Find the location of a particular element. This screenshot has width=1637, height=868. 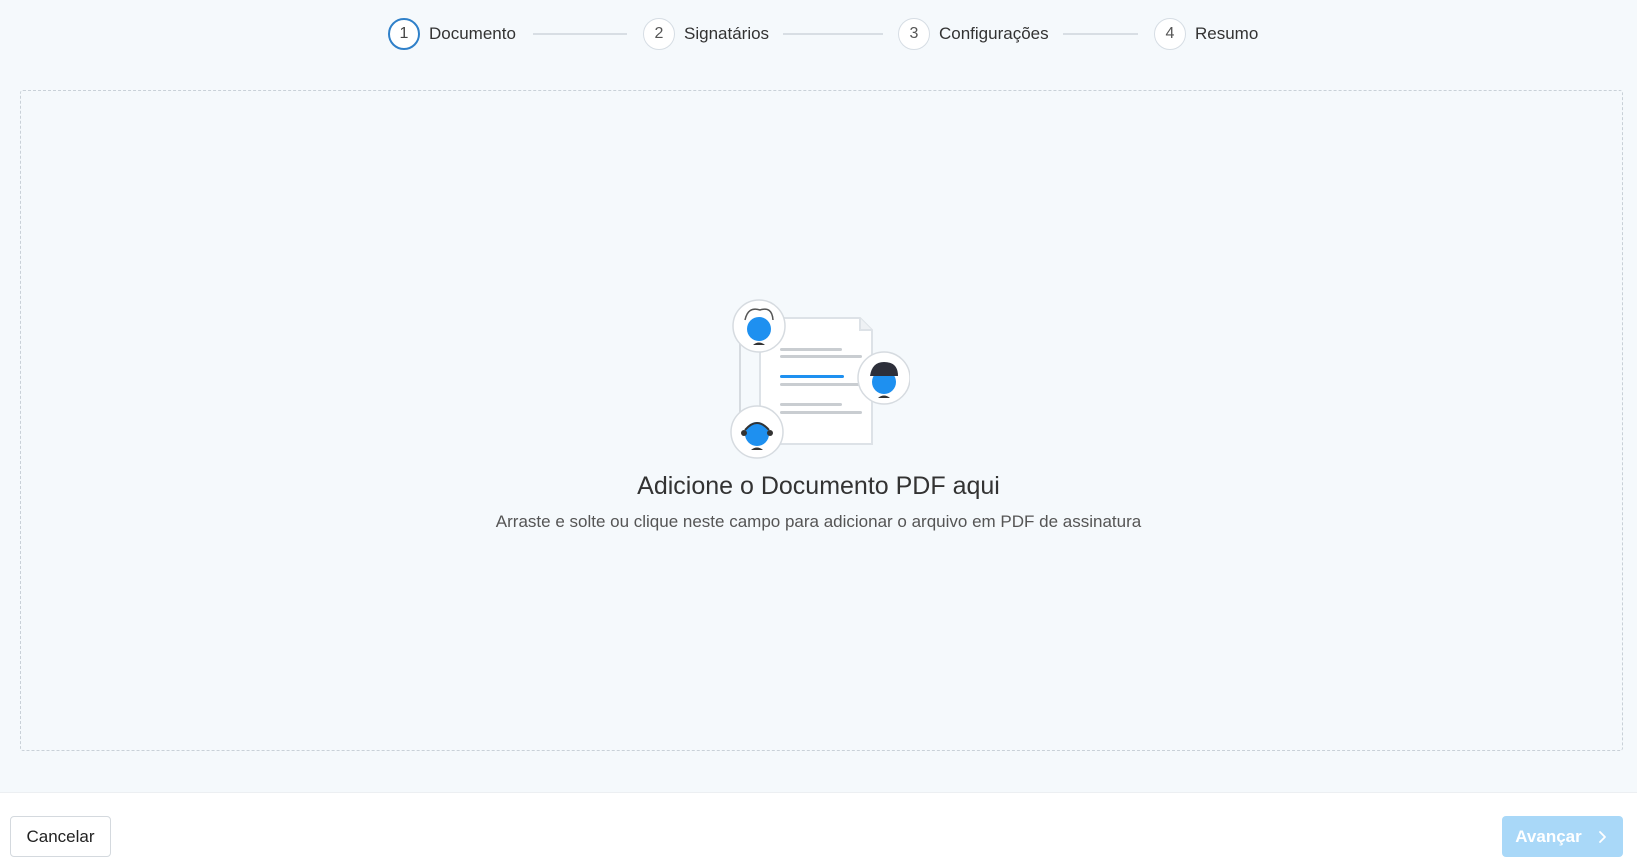

step-resumo: 4 Resumo is located at coordinates (1206, 34).